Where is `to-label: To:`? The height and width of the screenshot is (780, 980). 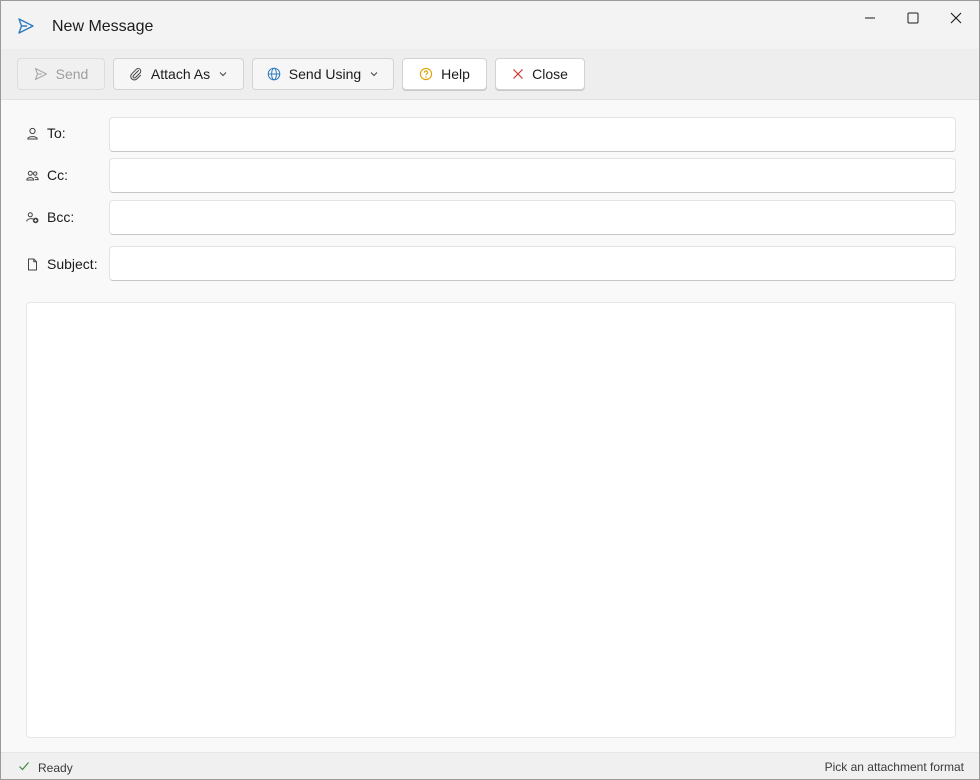
to-label: To: is located at coordinates (46, 133).